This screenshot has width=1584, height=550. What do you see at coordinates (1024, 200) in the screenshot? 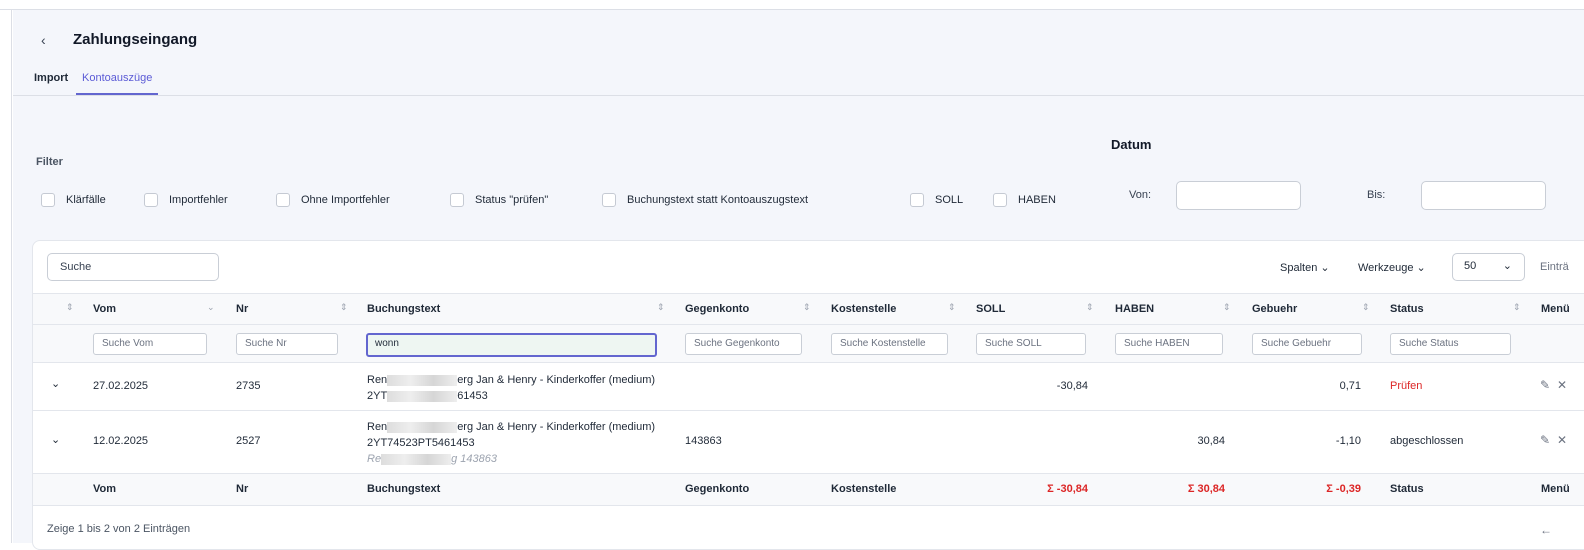
I see `checkbox-haben: HABEN` at bounding box center [1024, 200].